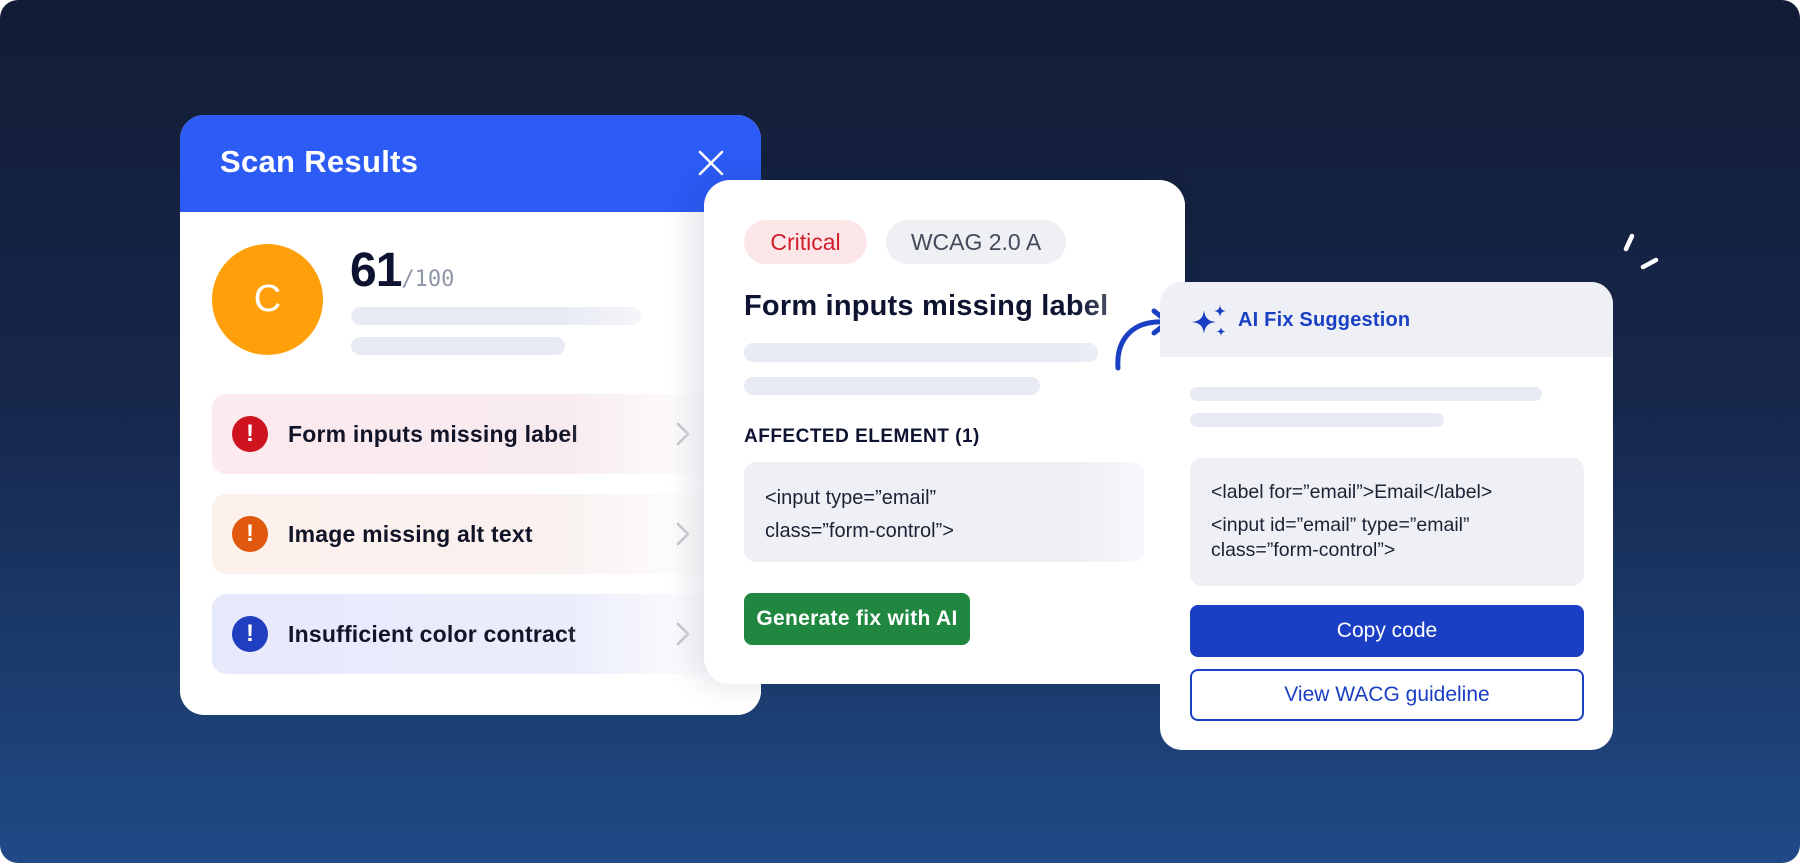 This screenshot has height=863, width=1800. I want to click on close-icon, so click(711, 163).